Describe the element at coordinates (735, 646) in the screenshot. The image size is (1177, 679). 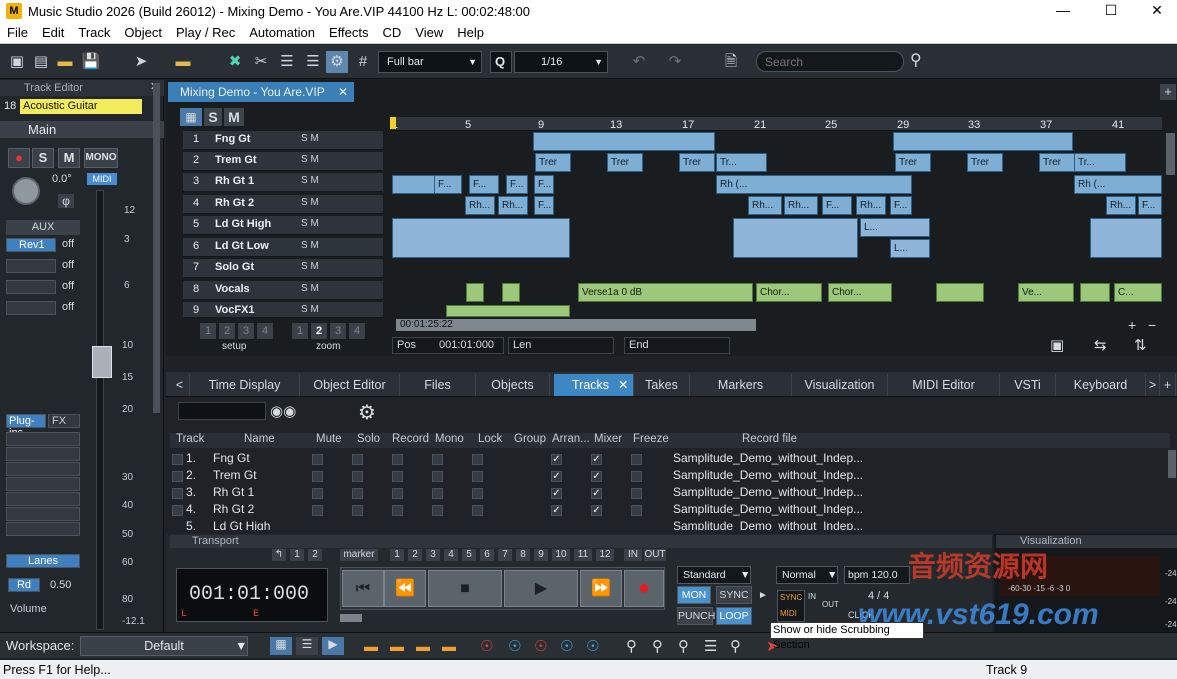
I see `zoom-wave-icon: ⚲` at that location.